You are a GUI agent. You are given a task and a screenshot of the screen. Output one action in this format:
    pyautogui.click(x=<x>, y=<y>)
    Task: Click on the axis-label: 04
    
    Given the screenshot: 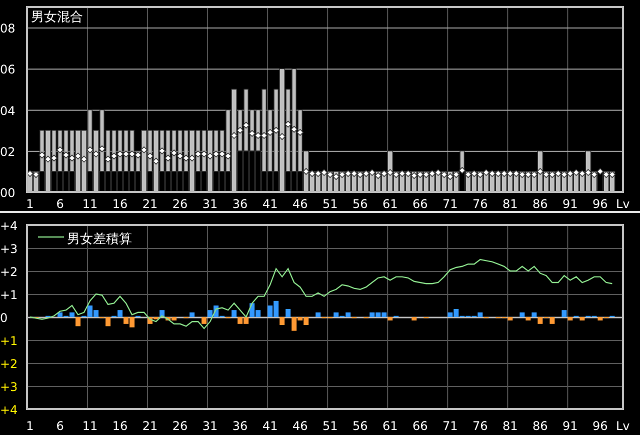 What is the action you would take?
    pyautogui.click(x=8, y=111)
    